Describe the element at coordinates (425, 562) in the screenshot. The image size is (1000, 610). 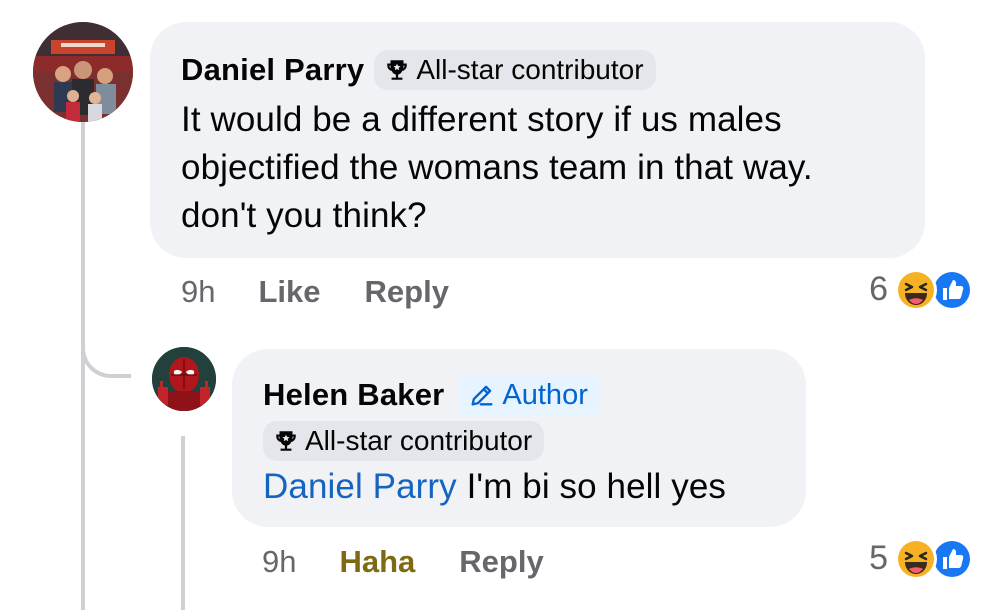
I see `comment-actions: 9h Haha Reply` at that location.